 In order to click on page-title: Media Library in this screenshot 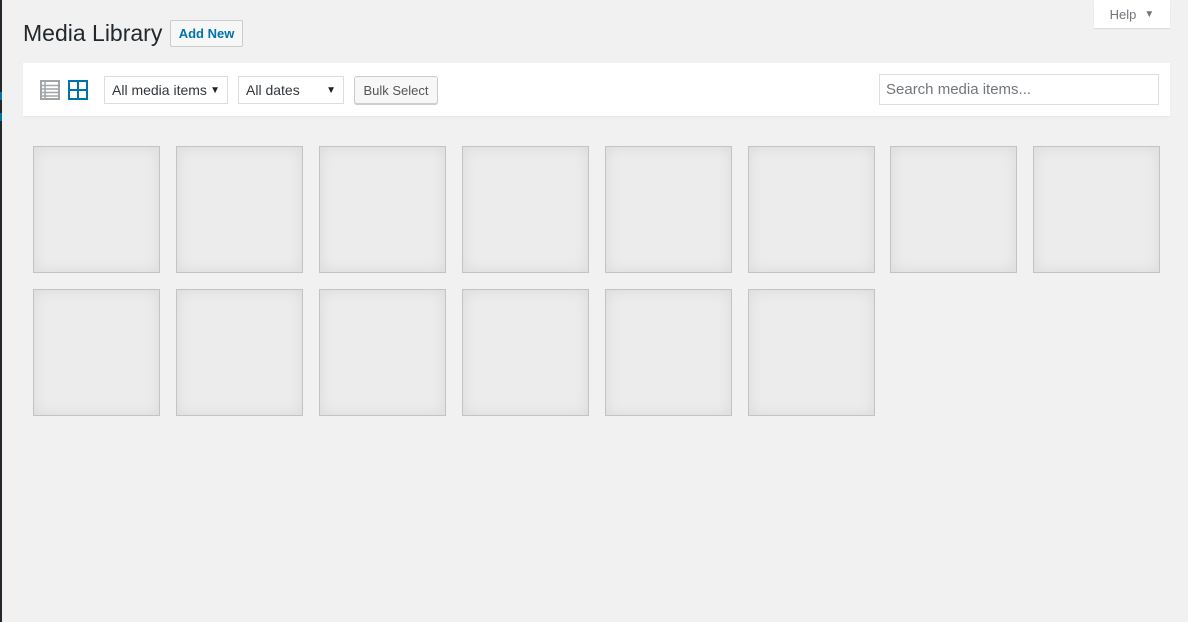, I will do `click(93, 33)`.